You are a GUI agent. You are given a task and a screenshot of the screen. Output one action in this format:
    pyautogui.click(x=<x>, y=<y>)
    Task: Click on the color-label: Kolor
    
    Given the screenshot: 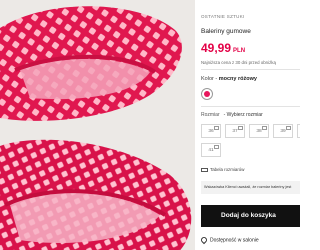 What is the action you would take?
    pyautogui.click(x=207, y=79)
    